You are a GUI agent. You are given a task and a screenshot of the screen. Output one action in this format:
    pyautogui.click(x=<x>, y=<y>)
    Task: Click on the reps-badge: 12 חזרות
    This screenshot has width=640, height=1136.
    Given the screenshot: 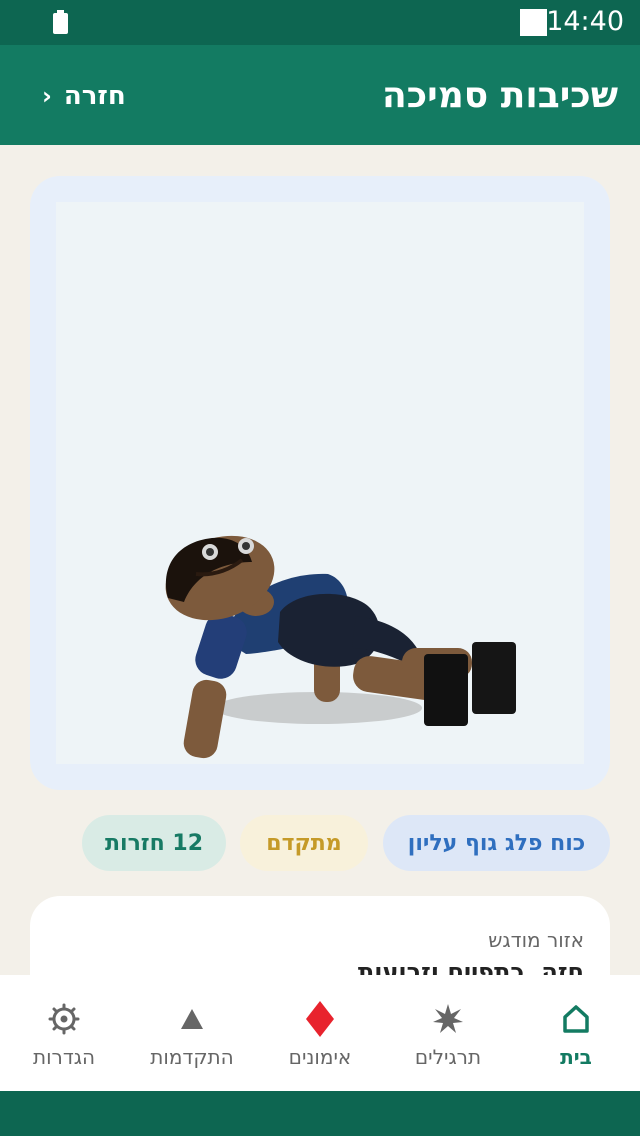 What is the action you would take?
    pyautogui.click(x=154, y=843)
    